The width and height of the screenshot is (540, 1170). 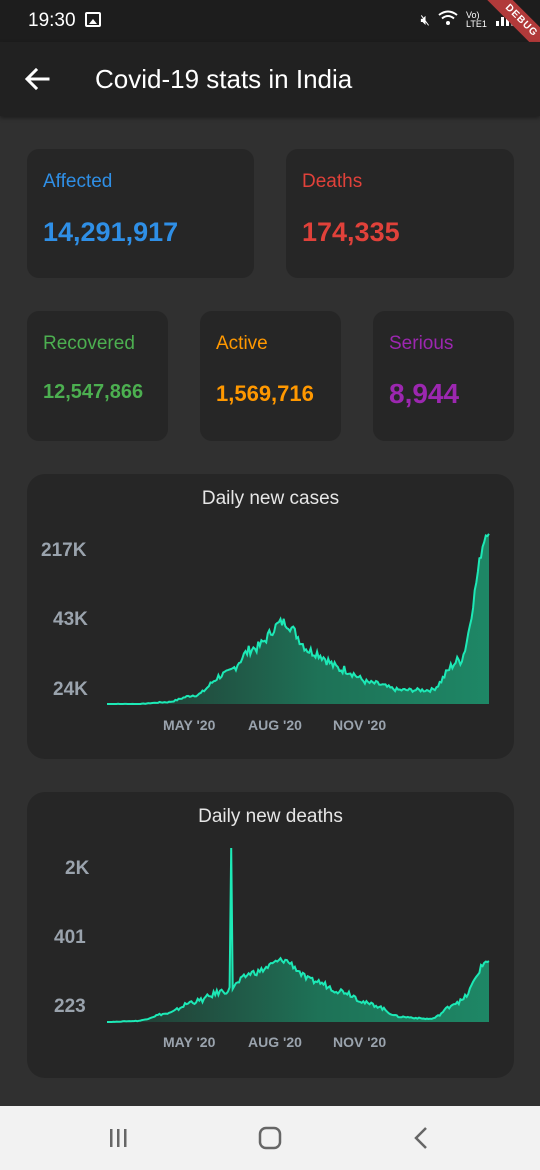 I want to click on home-icon, so click(x=270, y=1138).